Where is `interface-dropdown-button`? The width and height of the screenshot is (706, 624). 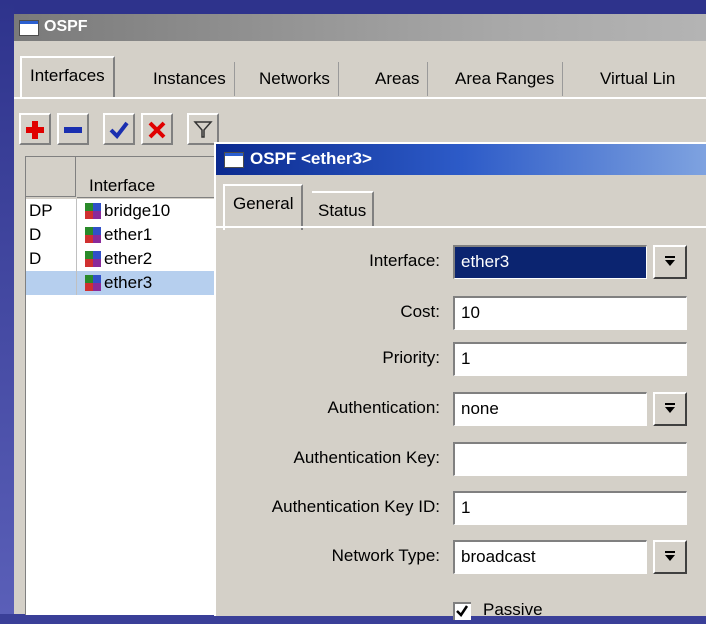
interface-dropdown-button is located at coordinates (670, 262).